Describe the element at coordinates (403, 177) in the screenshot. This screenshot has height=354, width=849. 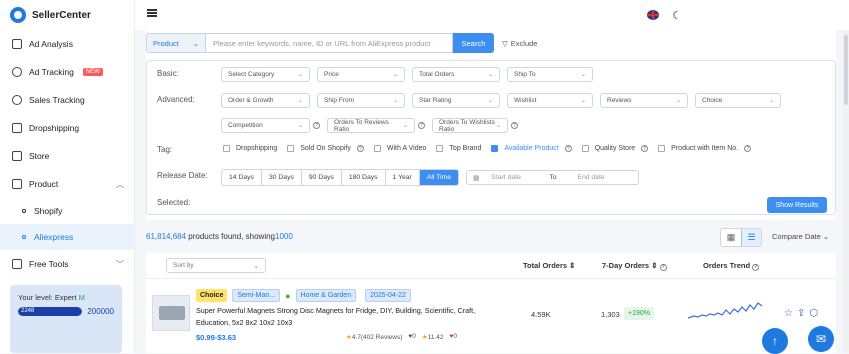
I see `release-1-year: 1 Year` at that location.